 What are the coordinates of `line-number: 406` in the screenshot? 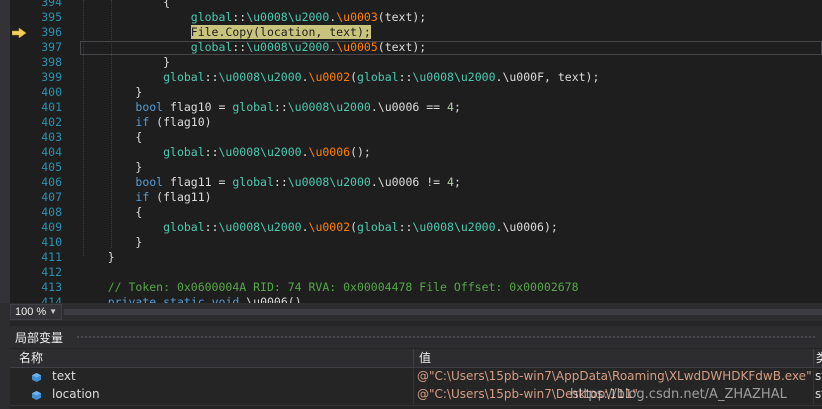 It's located at (51, 182).